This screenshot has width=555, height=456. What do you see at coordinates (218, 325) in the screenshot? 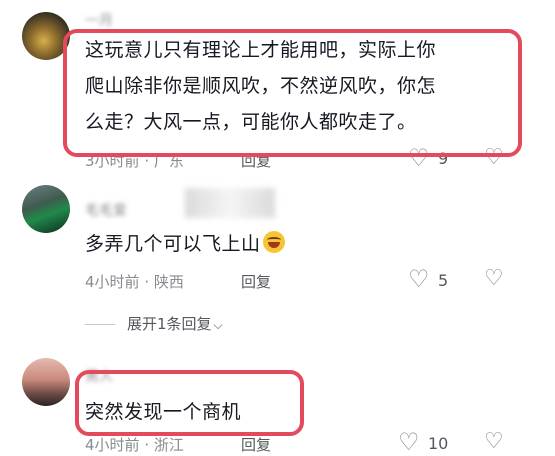
I see `chevron-down-icon: ⌵` at bounding box center [218, 325].